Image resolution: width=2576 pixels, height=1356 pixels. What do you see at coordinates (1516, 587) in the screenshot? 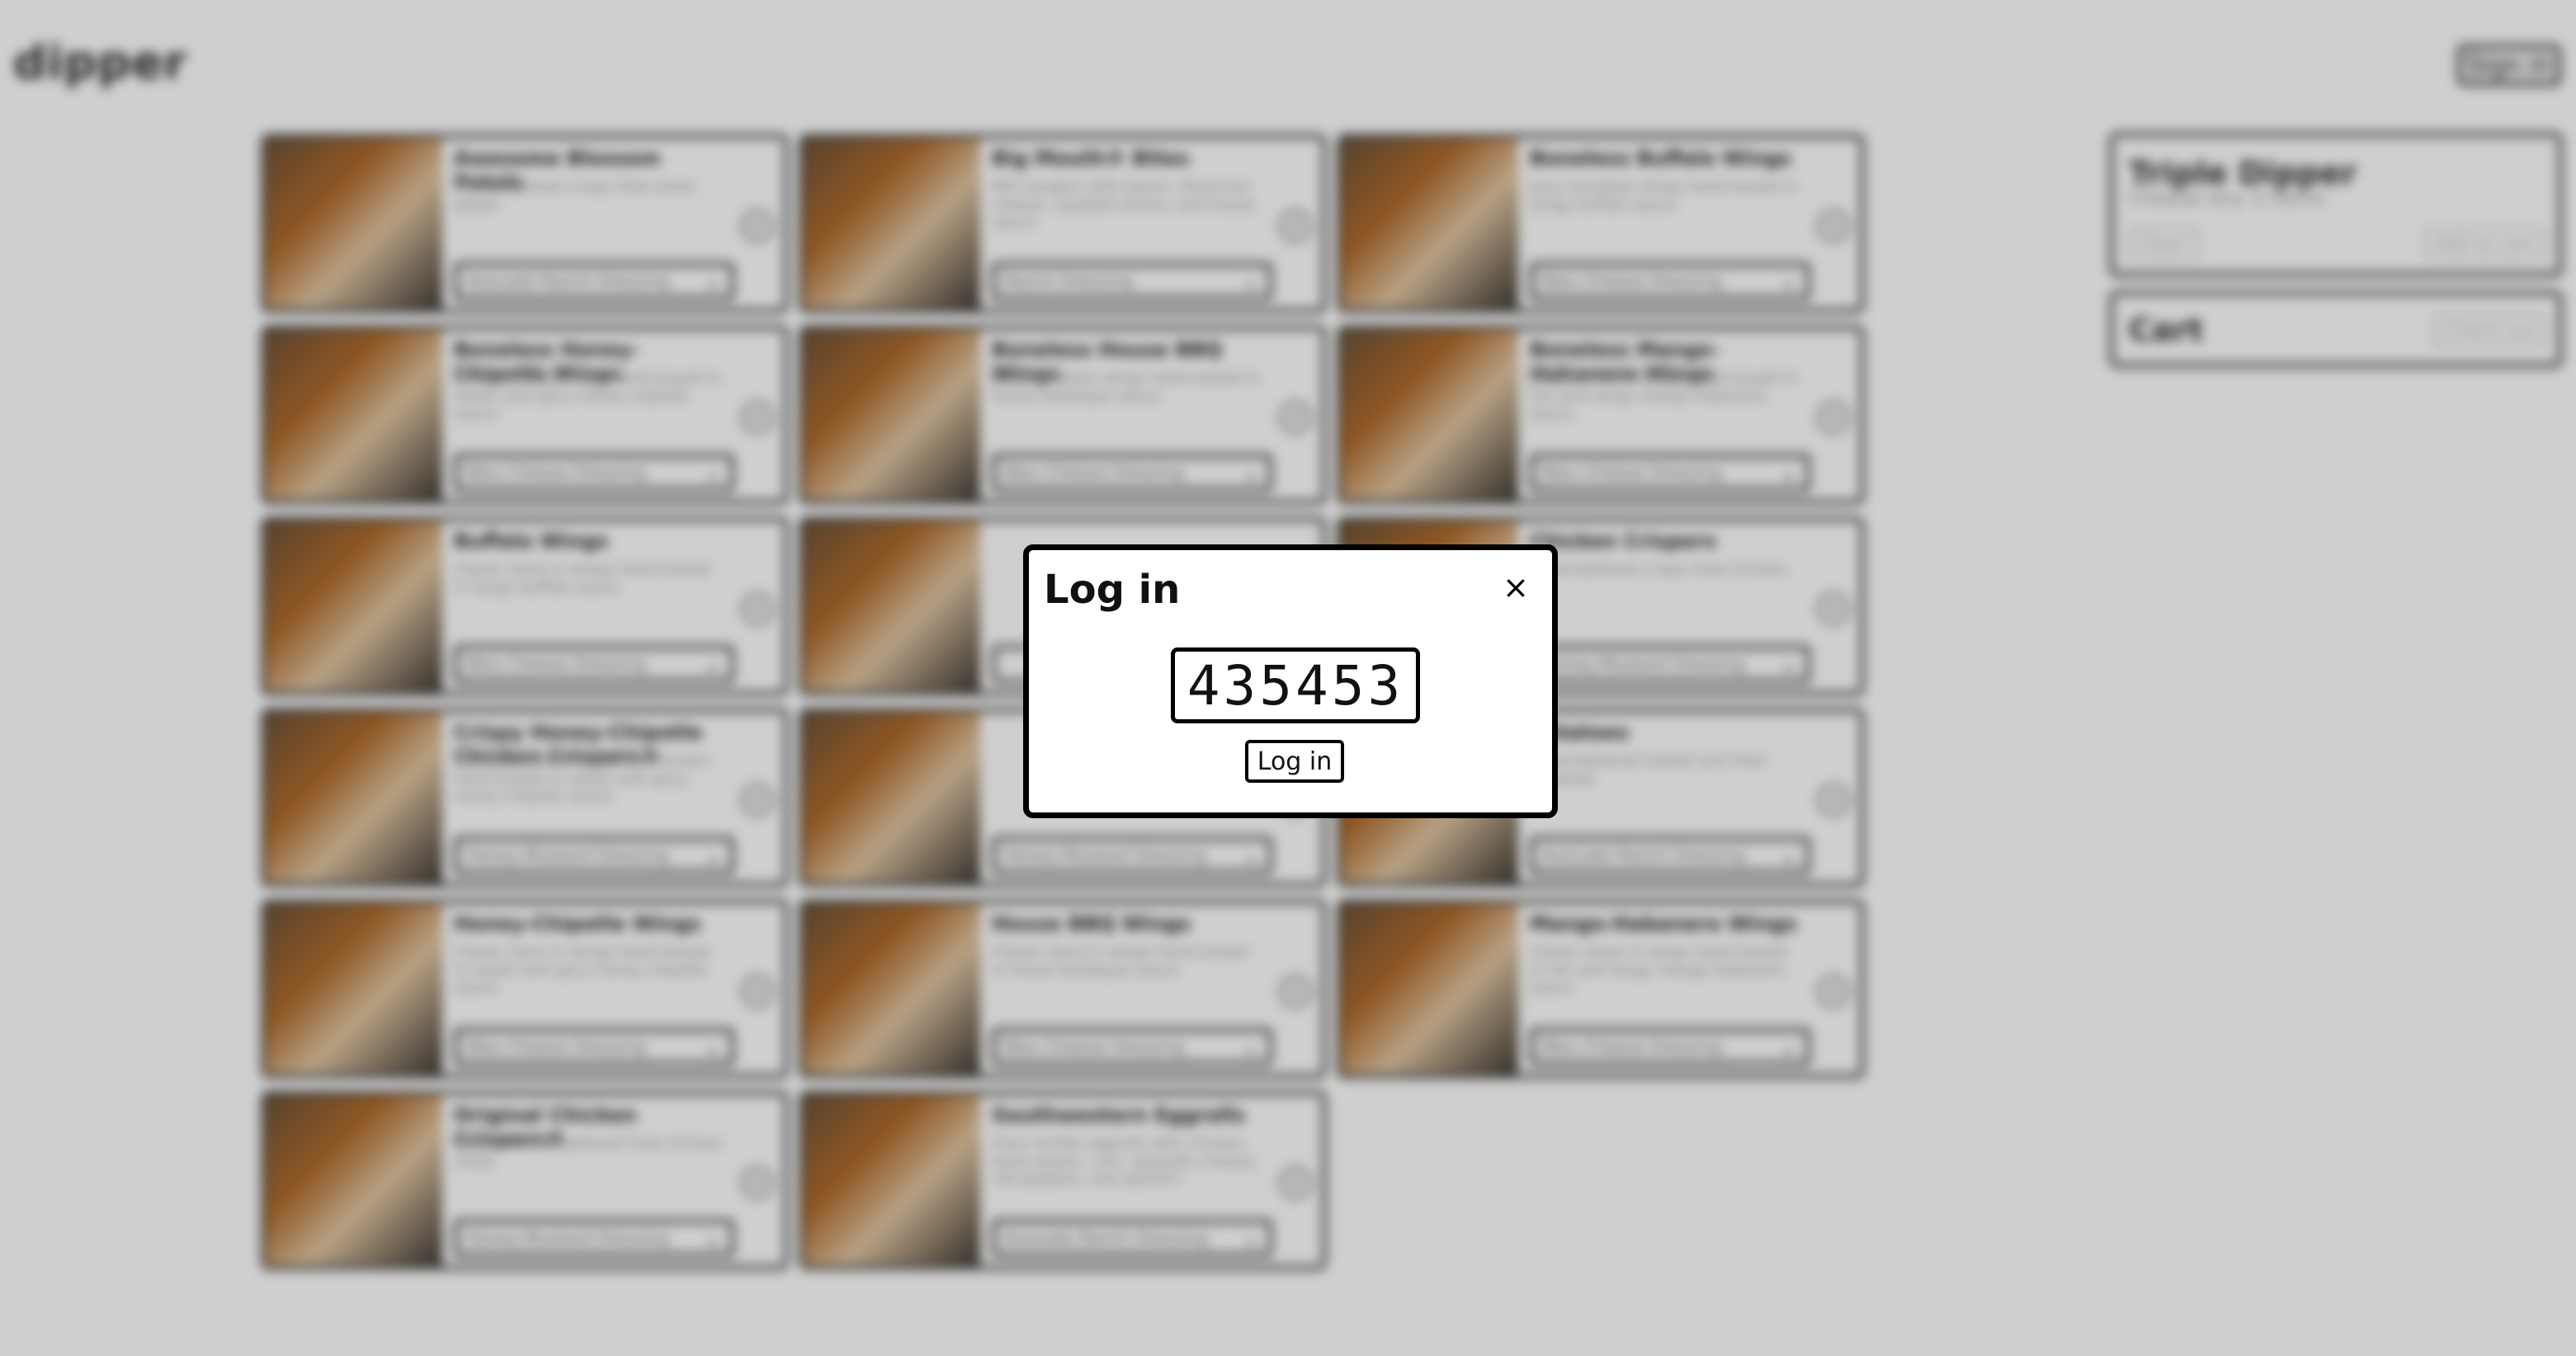
I see `close-icon: ×` at bounding box center [1516, 587].